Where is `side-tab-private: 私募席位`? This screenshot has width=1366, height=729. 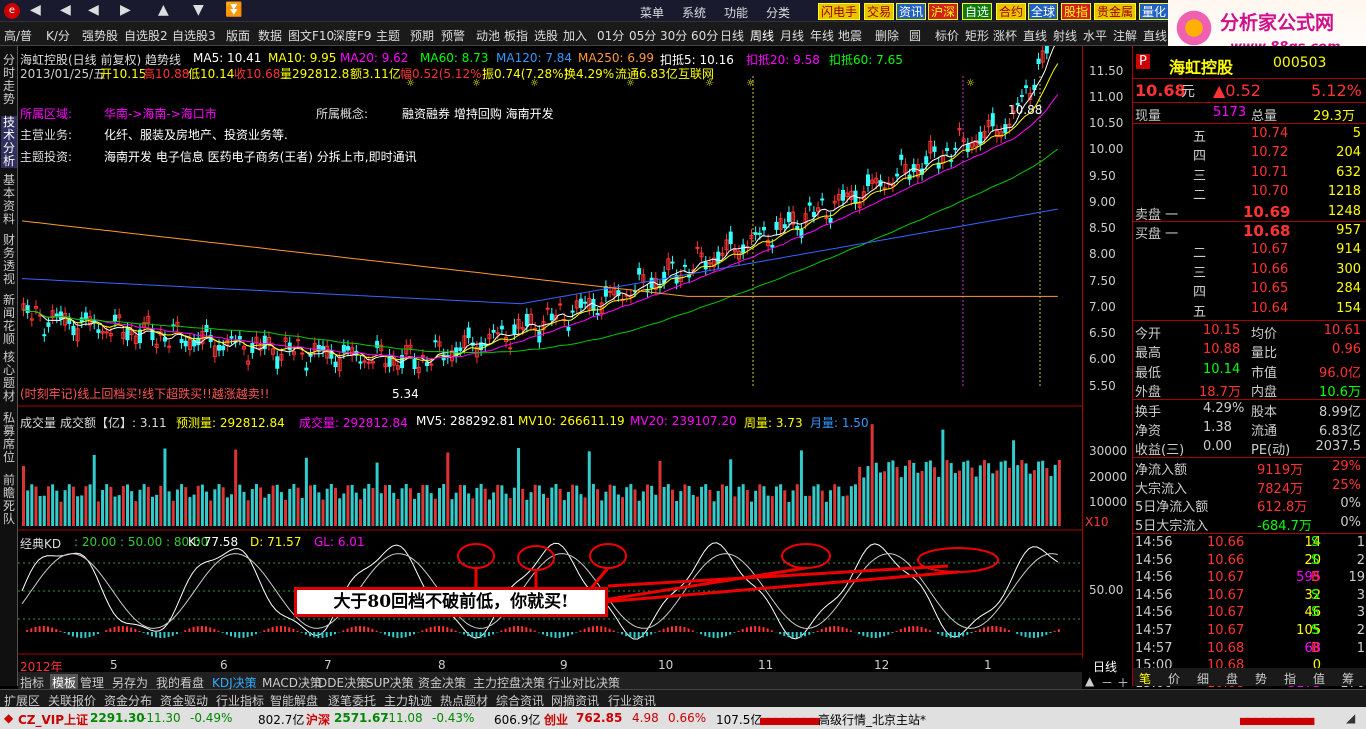
side-tab-private: 私募席位 is located at coordinates (9, 438).